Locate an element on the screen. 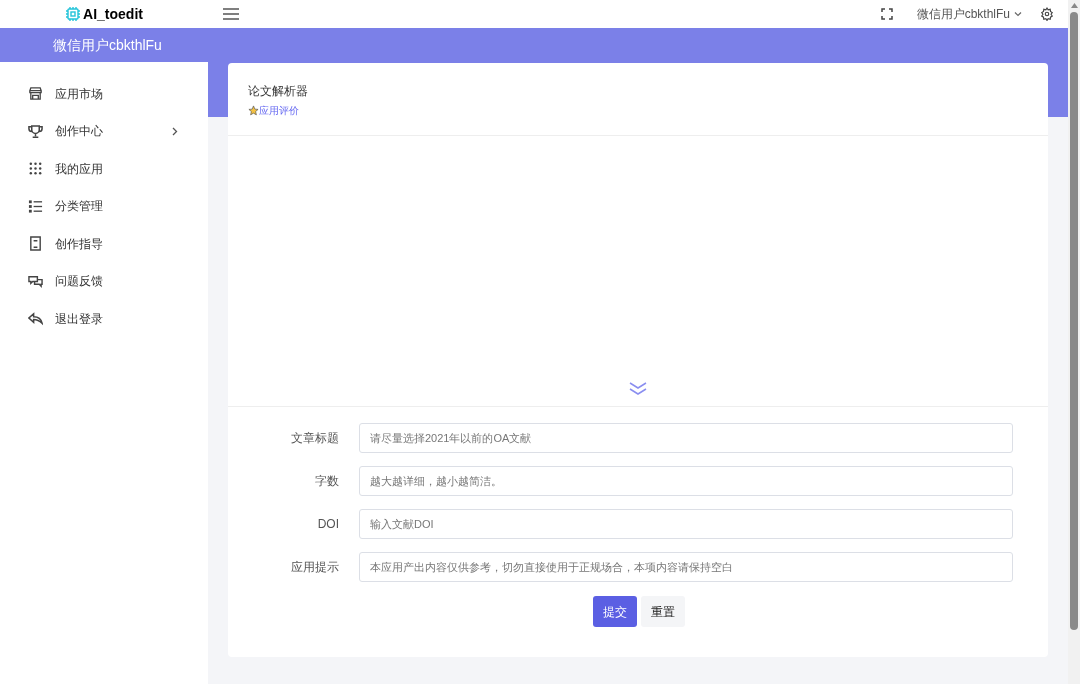 Image resolution: width=1080 pixels, height=684 pixels. input-field: 越大越详细，越小越简洁。 is located at coordinates (686, 481).